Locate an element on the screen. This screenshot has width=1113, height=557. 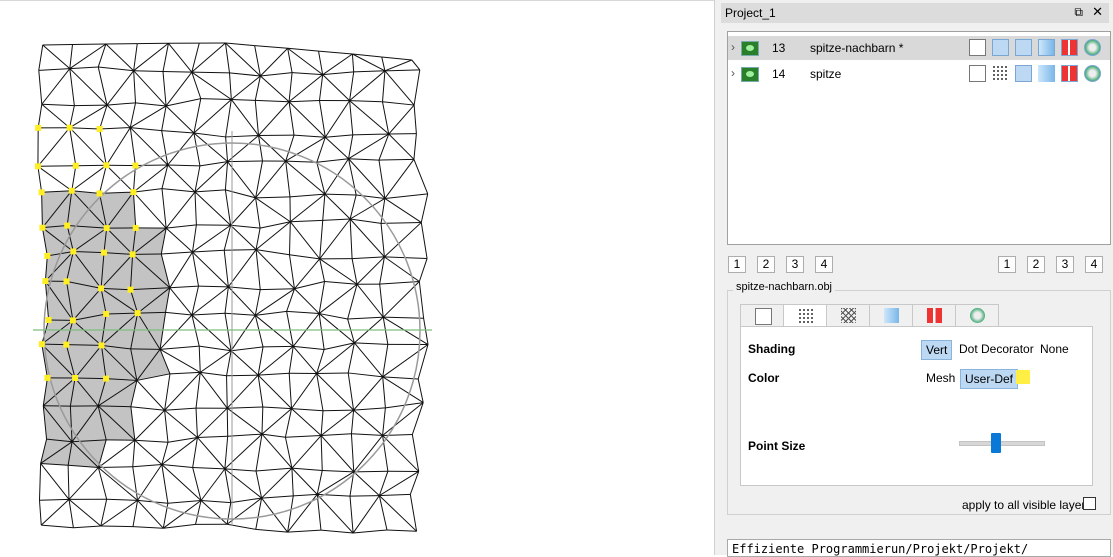
tab-wireframe is located at coordinates (848, 315).